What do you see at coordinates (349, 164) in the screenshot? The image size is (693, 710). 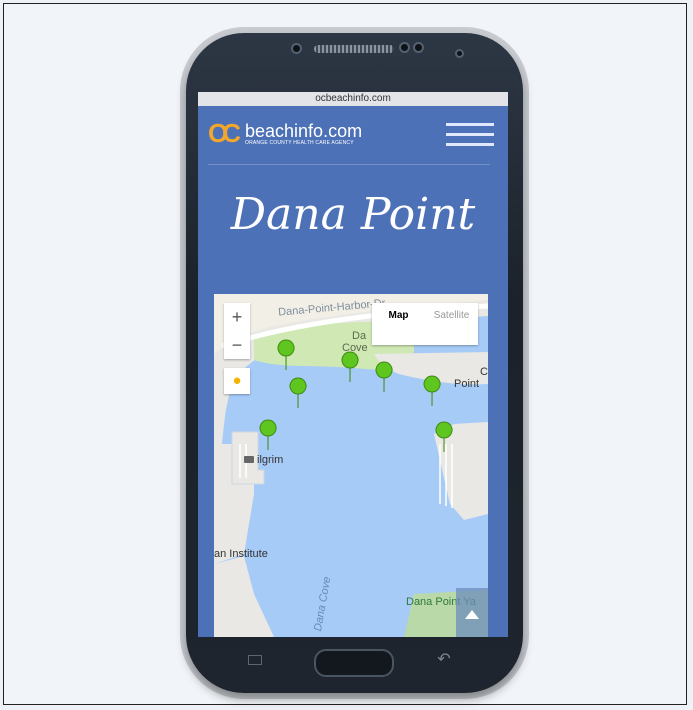 I see `header-divider` at bounding box center [349, 164].